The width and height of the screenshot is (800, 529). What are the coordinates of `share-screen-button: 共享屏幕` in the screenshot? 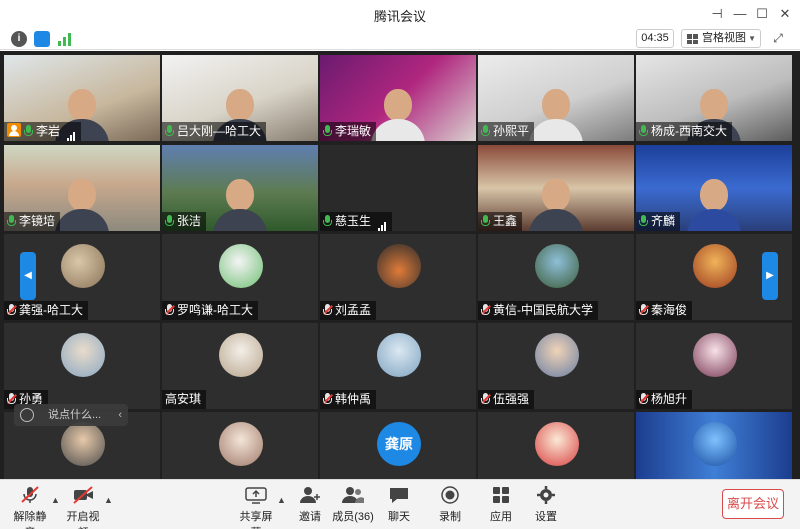 It's located at (256, 507).